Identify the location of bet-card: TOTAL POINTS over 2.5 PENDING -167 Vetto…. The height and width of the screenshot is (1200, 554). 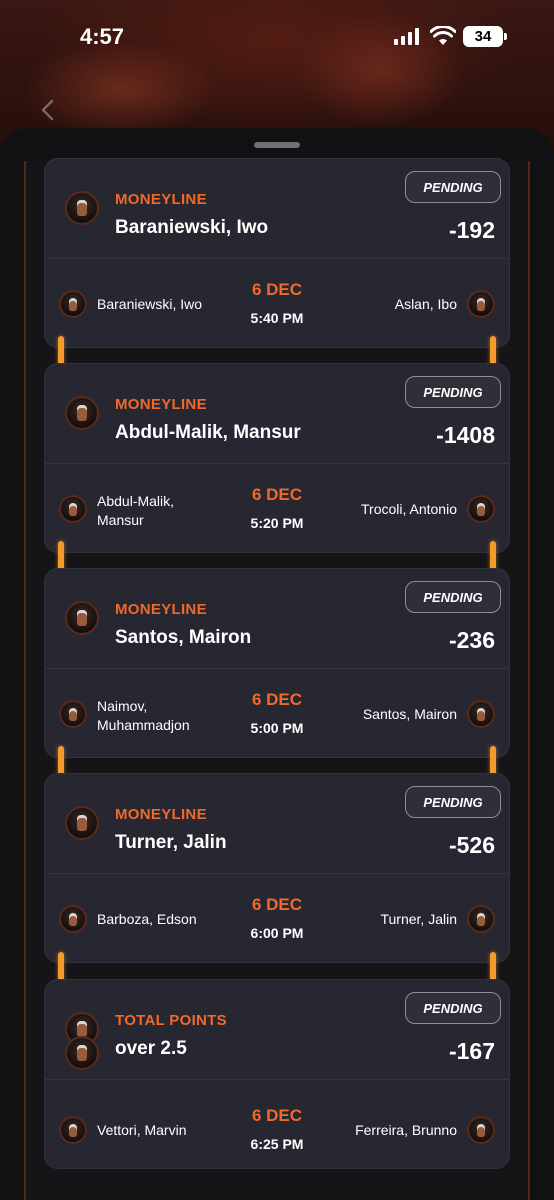
(277, 1074).